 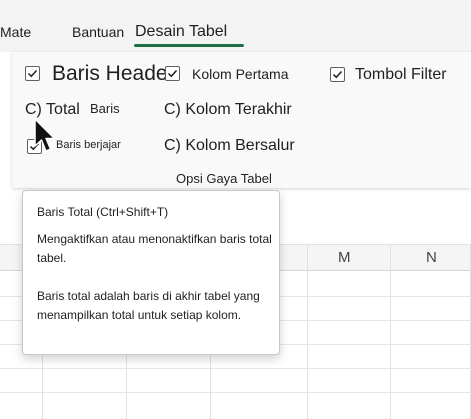 What do you see at coordinates (103, 212) in the screenshot?
I see `tooltip-title: Baris Total (Ctrl+Shift+T)` at bounding box center [103, 212].